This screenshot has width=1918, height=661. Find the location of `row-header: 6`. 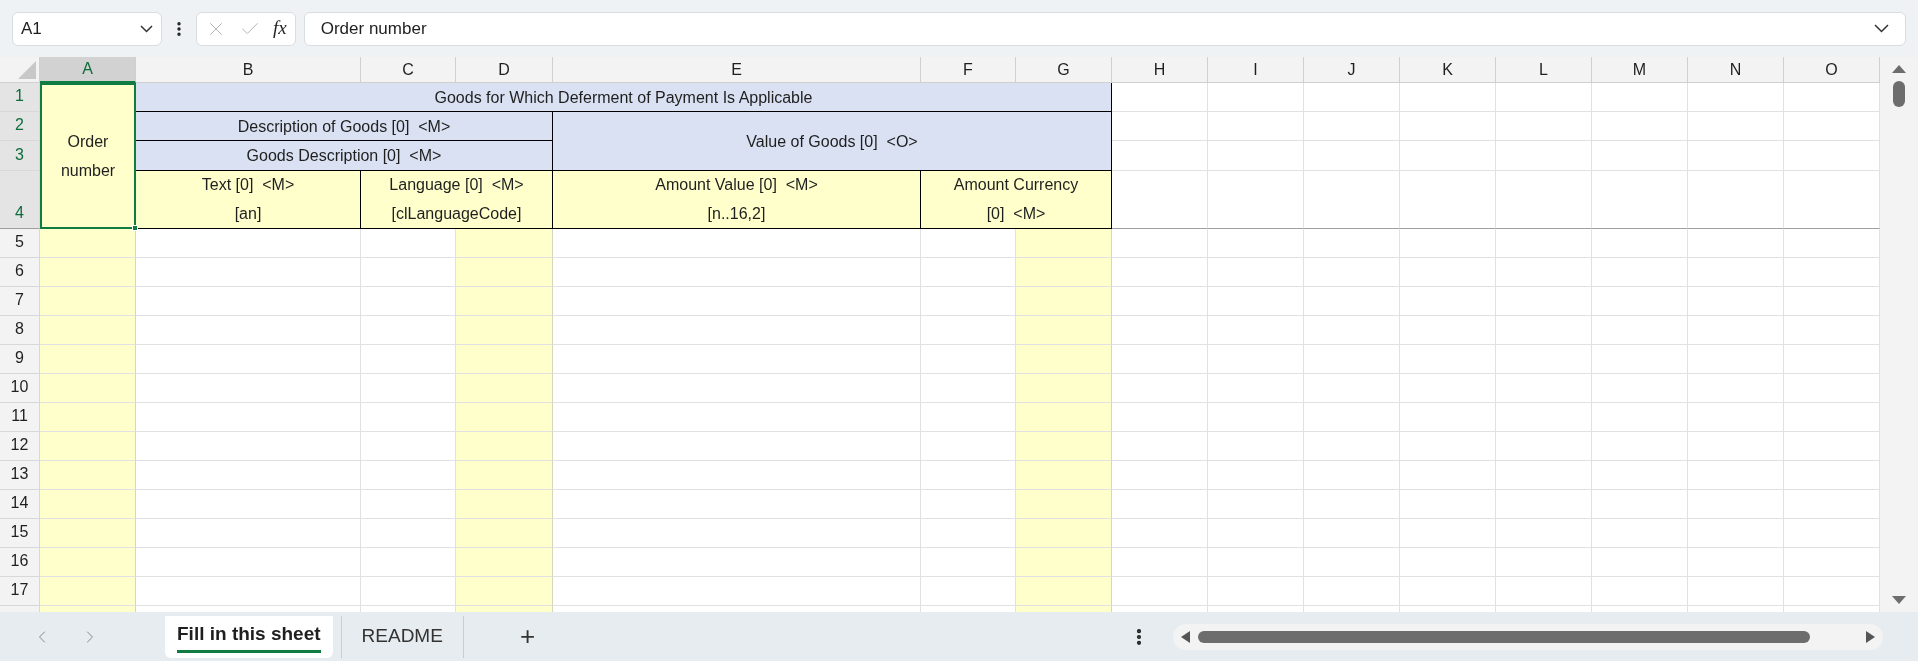

row-header: 6 is located at coordinates (20, 272).